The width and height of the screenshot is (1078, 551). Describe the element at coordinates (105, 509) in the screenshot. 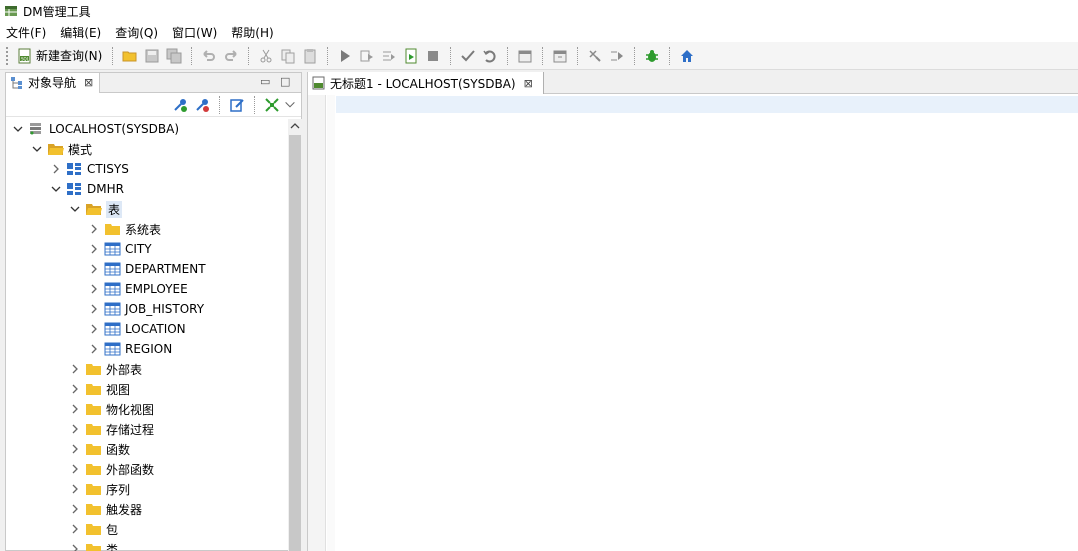

I see `tree-item: 触发器` at that location.